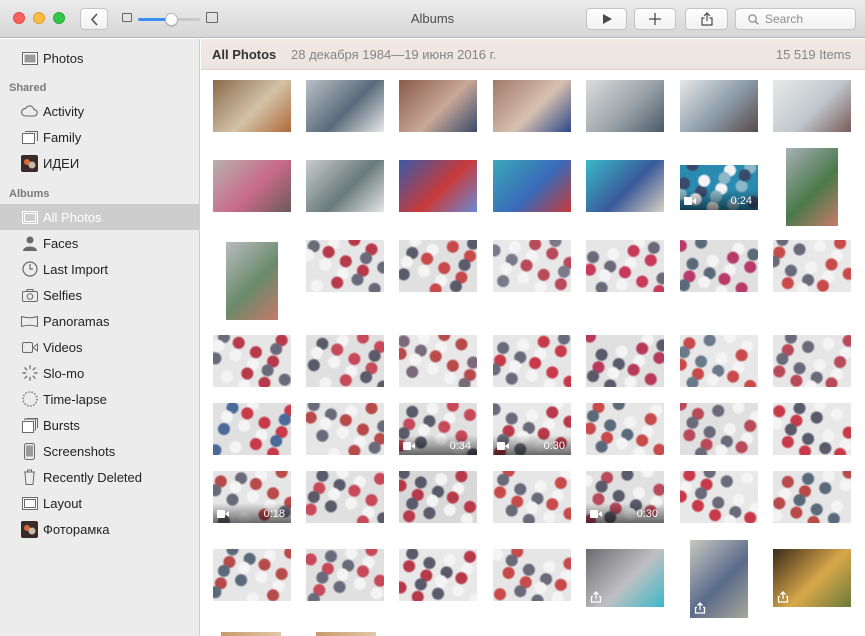  What do you see at coordinates (99, 321) in the screenshot?
I see `sidebar-item-panoramas: Panoramas` at bounding box center [99, 321].